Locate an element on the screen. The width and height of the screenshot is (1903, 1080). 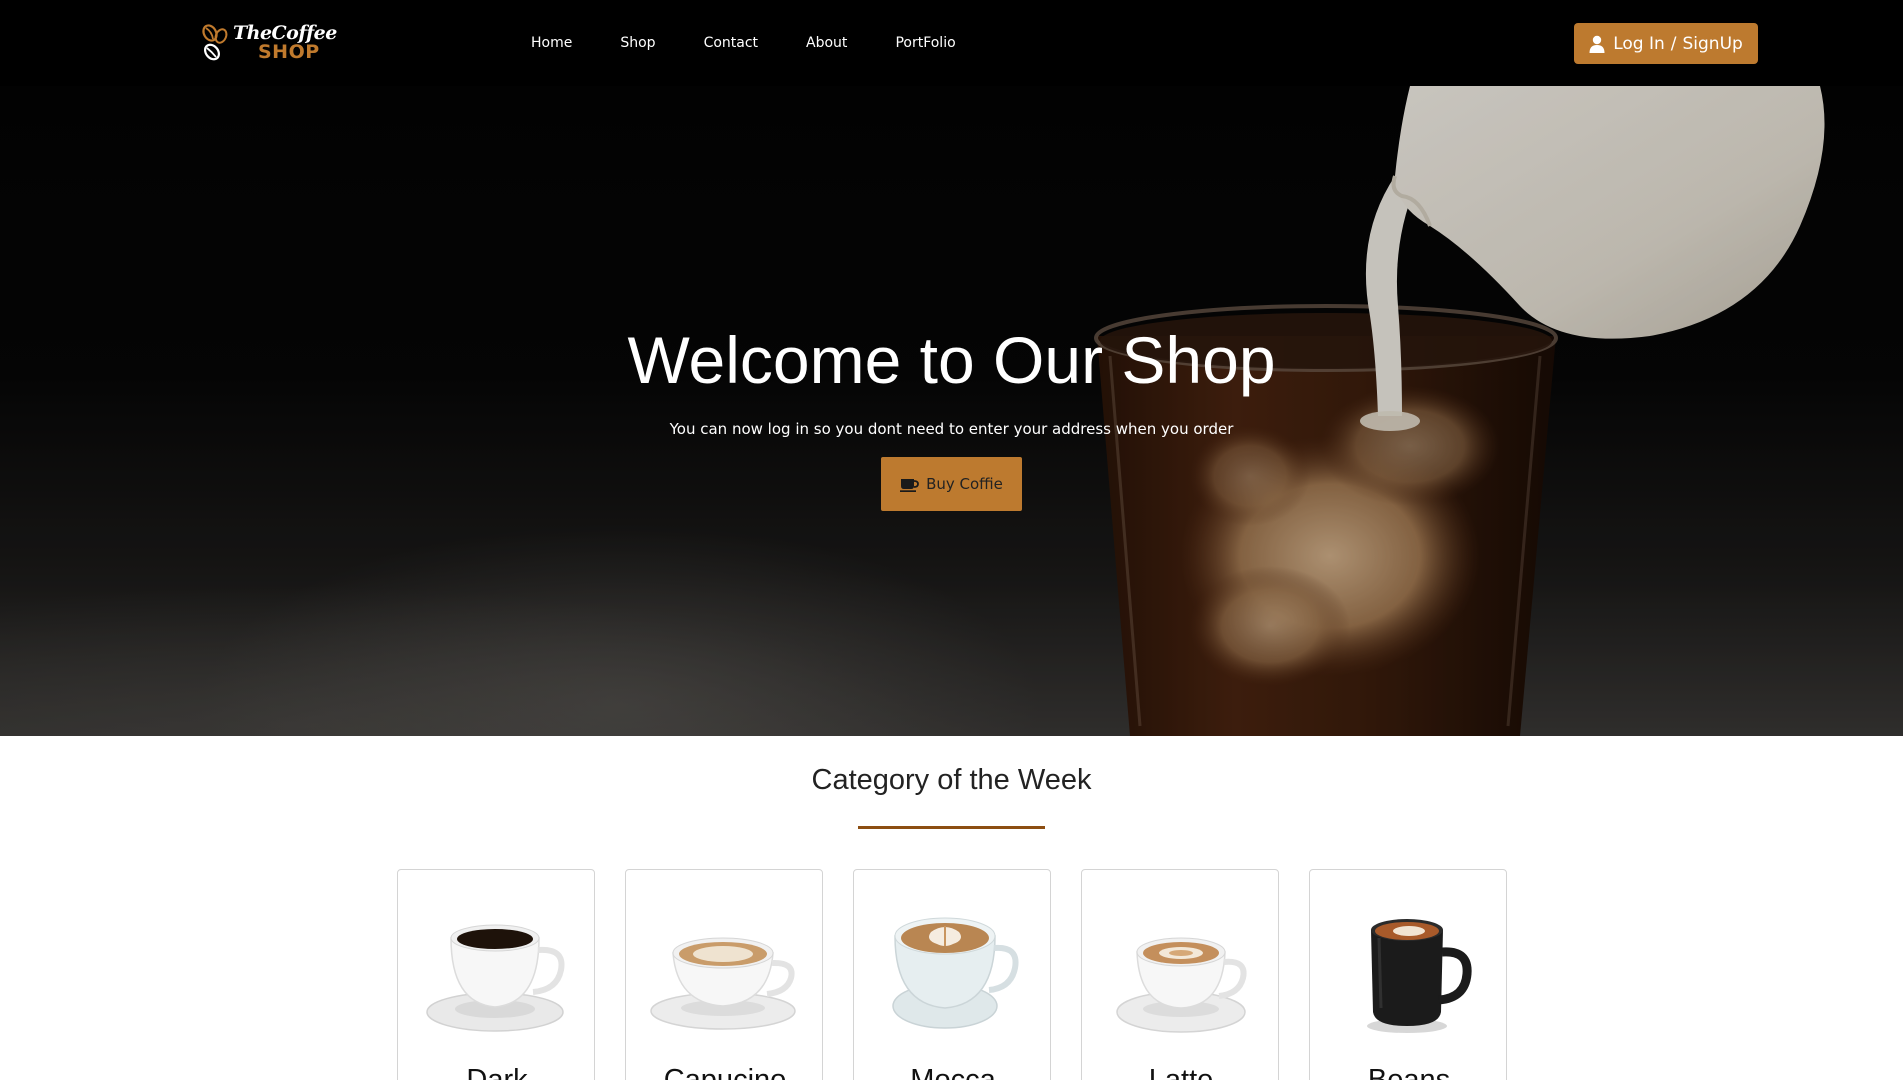
black-mug-icon is located at coordinates (1419, 976).